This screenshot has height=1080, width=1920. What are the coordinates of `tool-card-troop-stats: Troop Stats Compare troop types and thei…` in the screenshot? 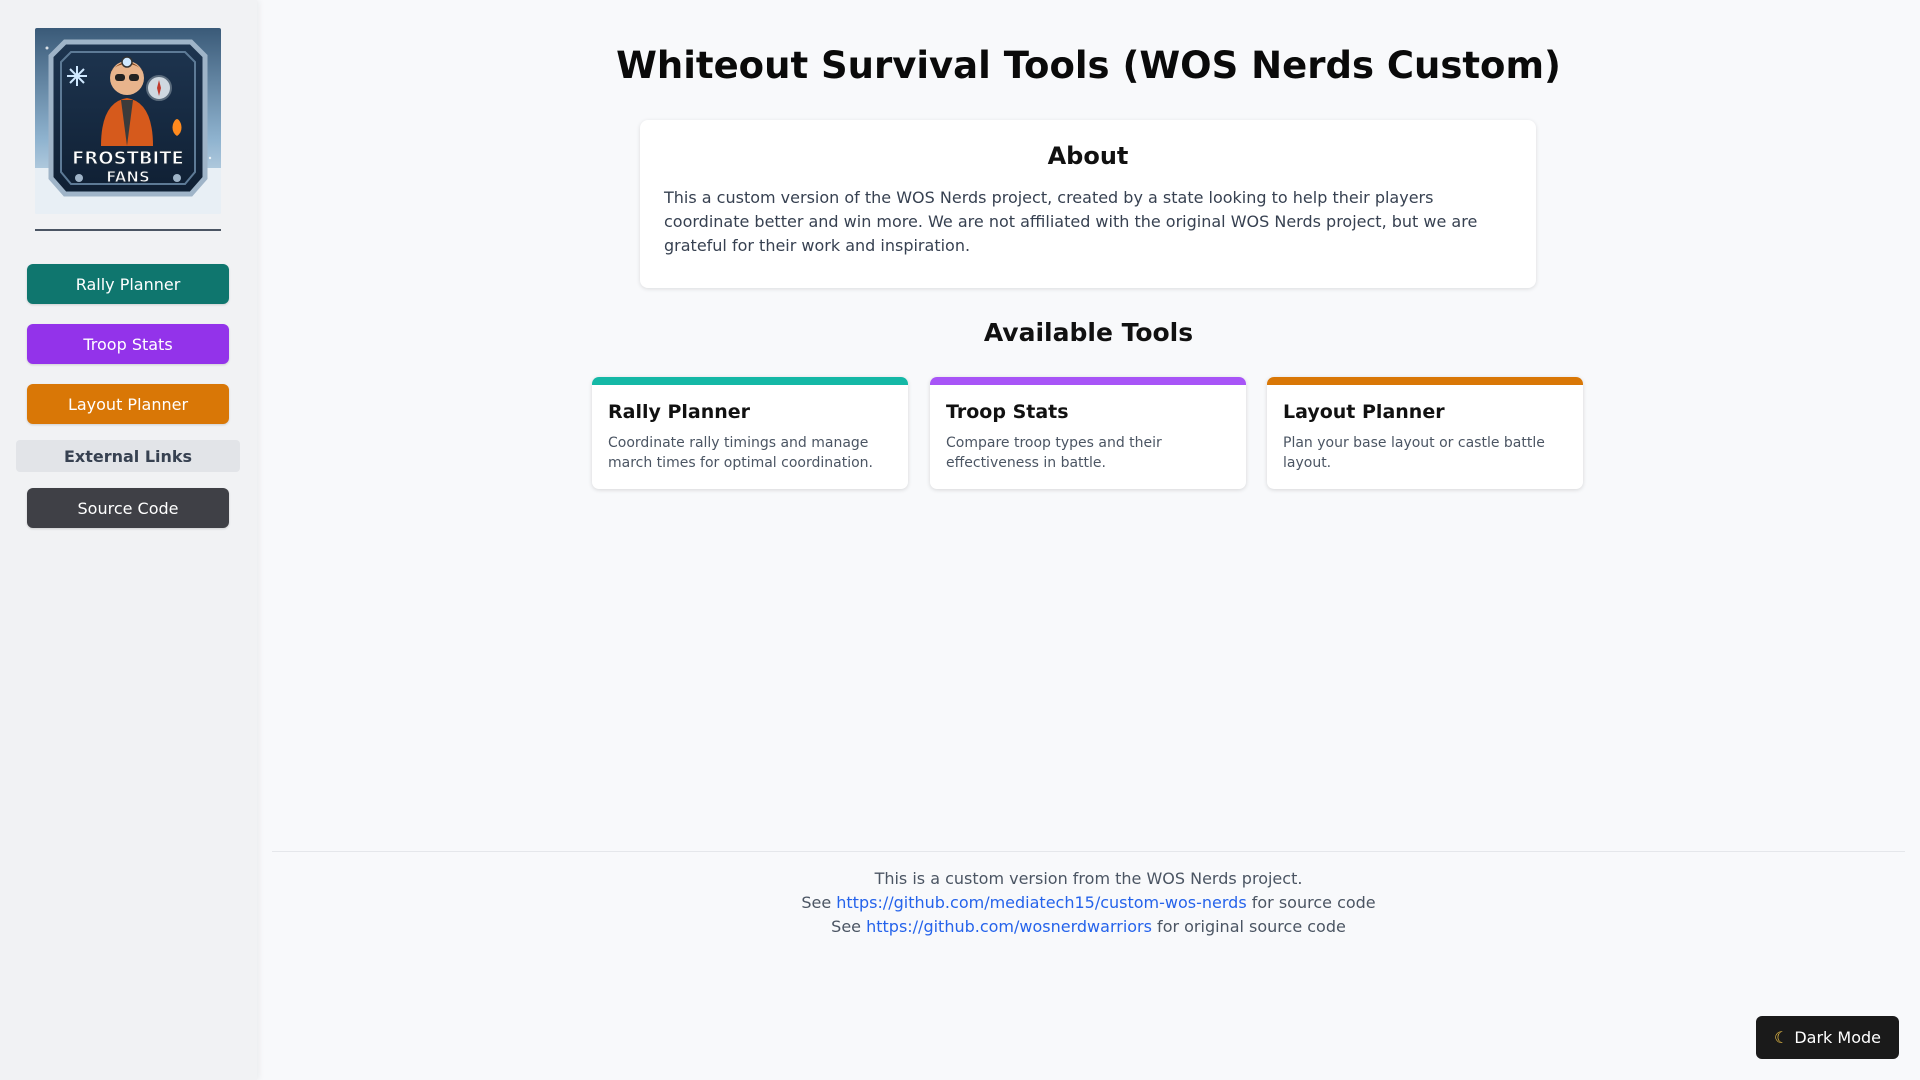 It's located at (1088, 433).